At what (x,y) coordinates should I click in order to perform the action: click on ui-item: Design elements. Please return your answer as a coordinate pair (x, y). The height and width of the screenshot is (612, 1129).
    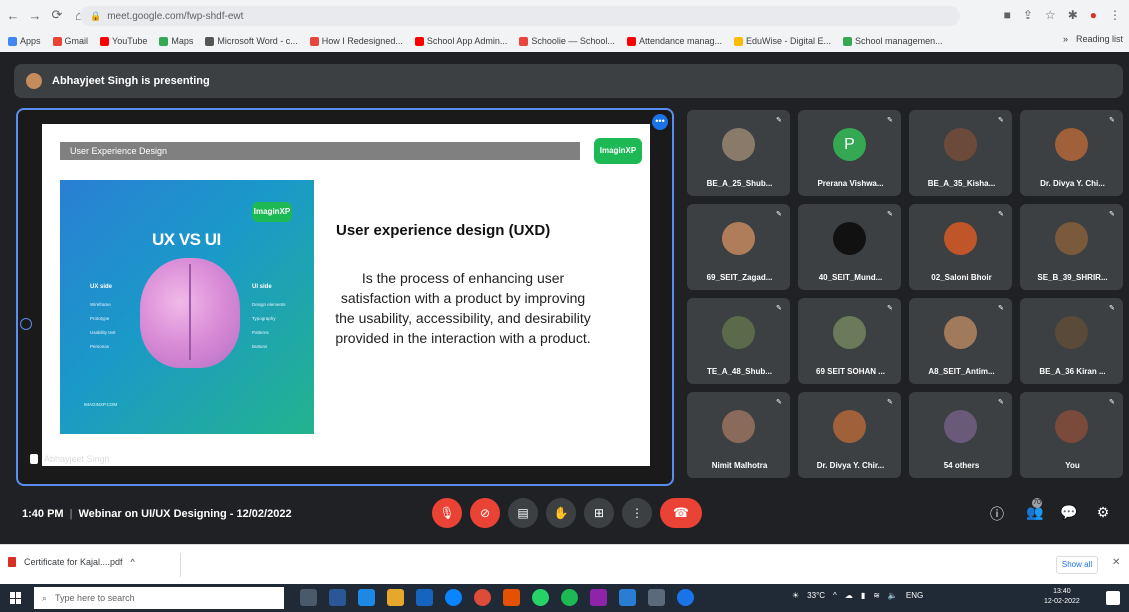
    Looking at the image, I should click on (269, 304).